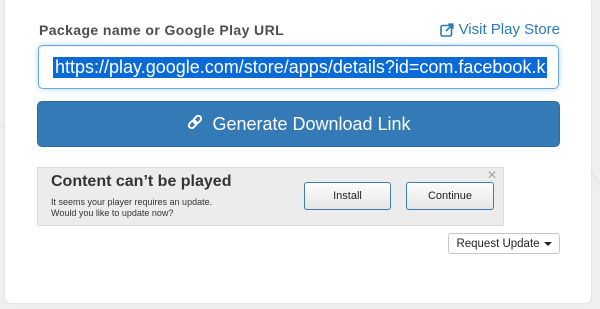  Describe the element at coordinates (492, 175) in the screenshot. I see `close-icon: ✕` at that location.